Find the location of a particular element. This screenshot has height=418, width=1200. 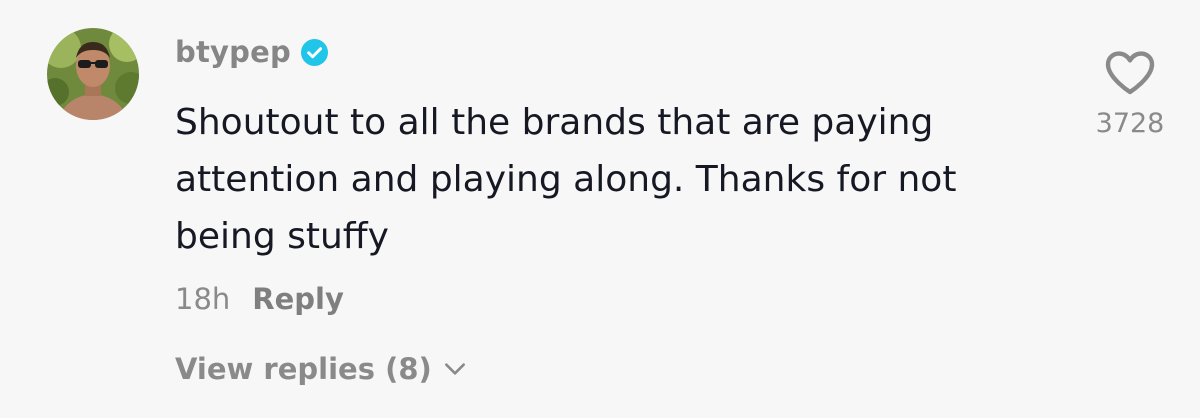

avatar-image is located at coordinates (93, 74).